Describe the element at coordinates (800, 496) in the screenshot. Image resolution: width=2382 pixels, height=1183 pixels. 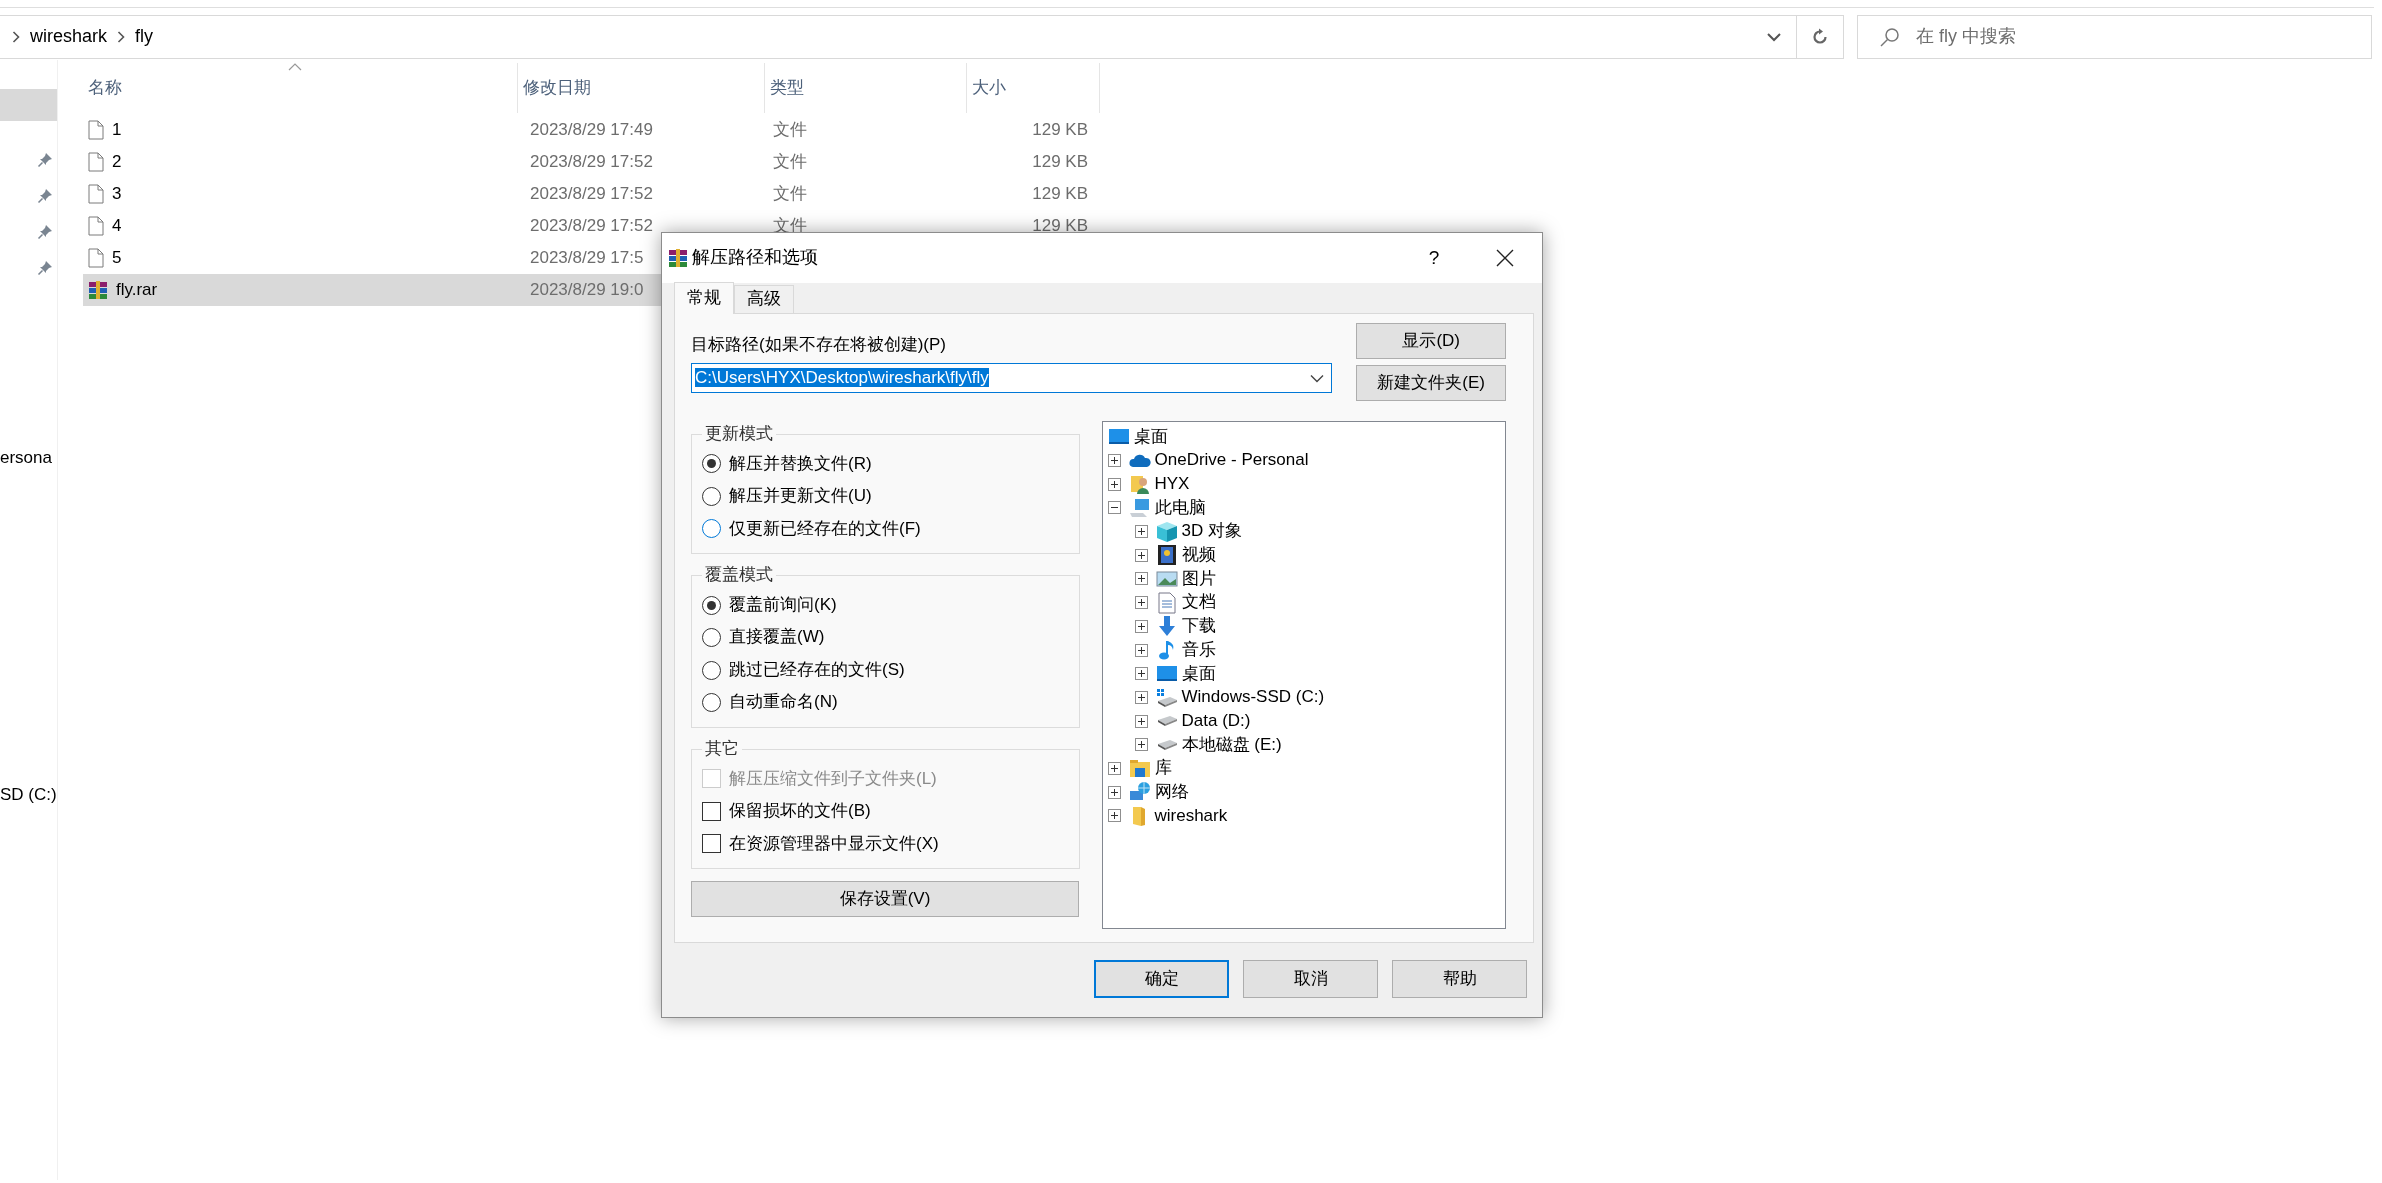
I see `option-label: 解压并更新文件(U)` at that location.